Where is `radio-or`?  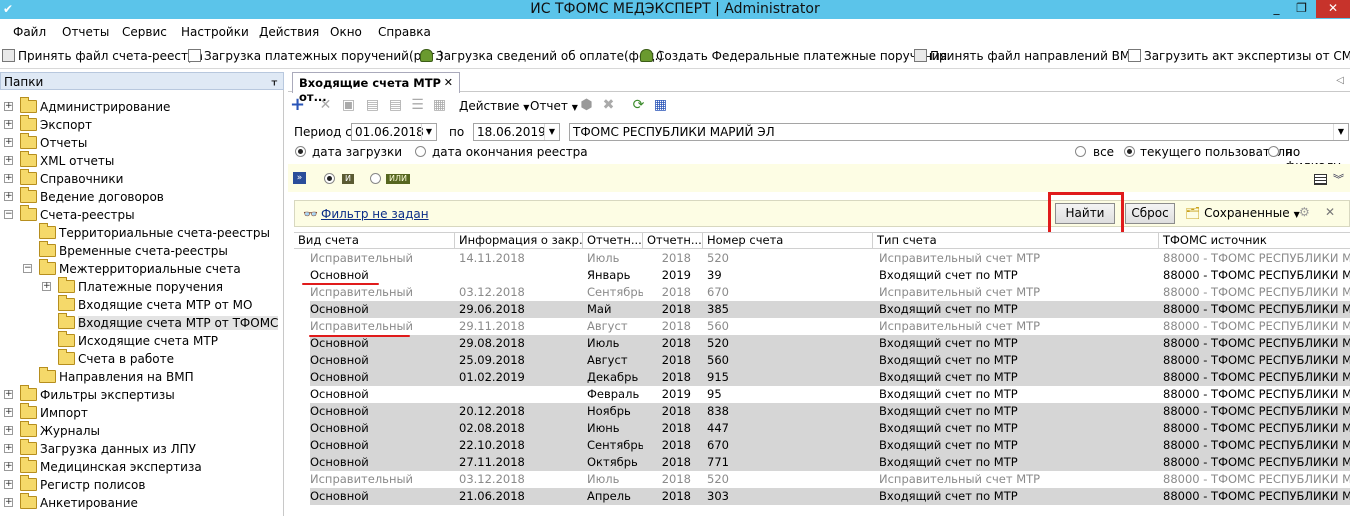
radio-or is located at coordinates (375, 178).